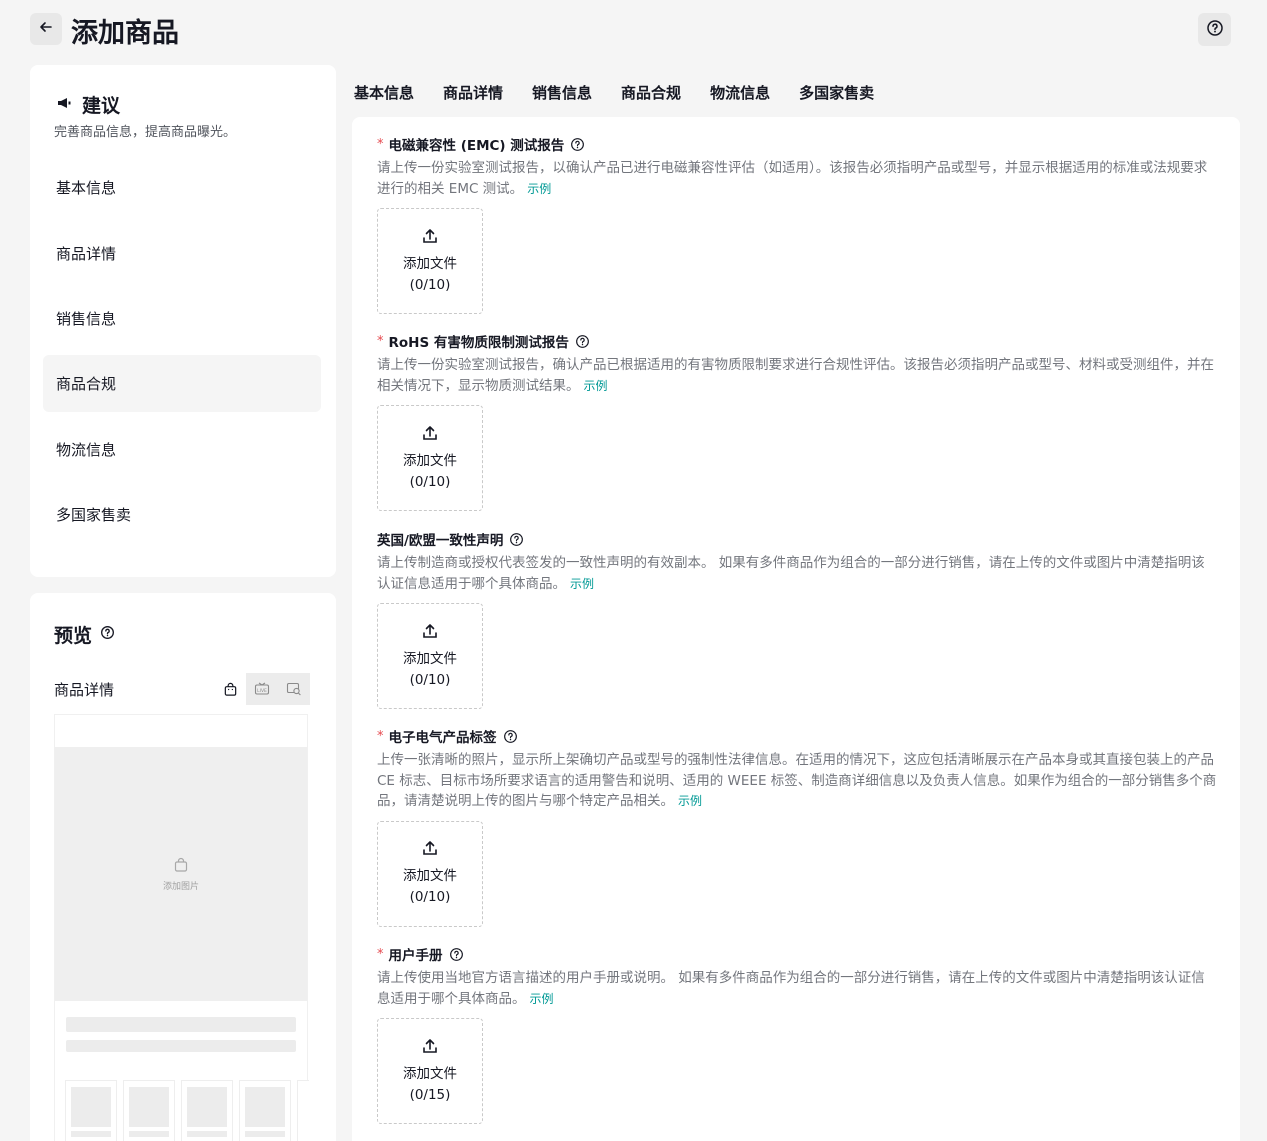 Image resolution: width=1267 pixels, height=1141 pixels. Describe the element at coordinates (86, 254) in the screenshot. I see `sidebar-item-label: 商品详情` at that location.